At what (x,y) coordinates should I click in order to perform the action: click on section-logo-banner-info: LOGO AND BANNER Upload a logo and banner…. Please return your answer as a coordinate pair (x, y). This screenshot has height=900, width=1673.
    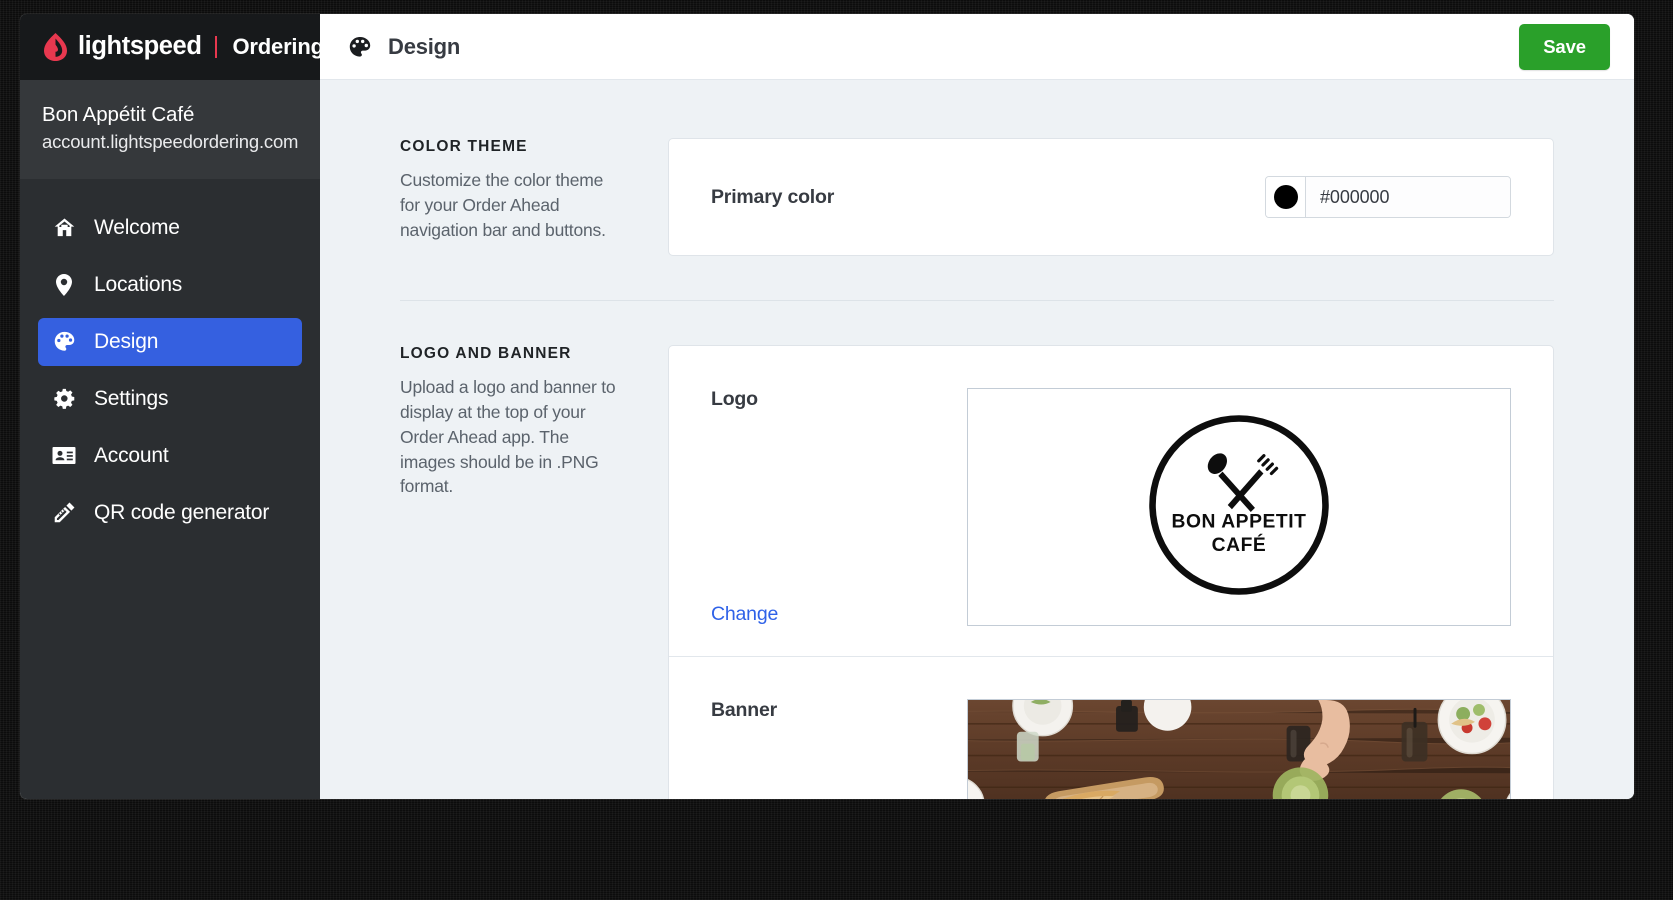
    Looking at the image, I should click on (534, 572).